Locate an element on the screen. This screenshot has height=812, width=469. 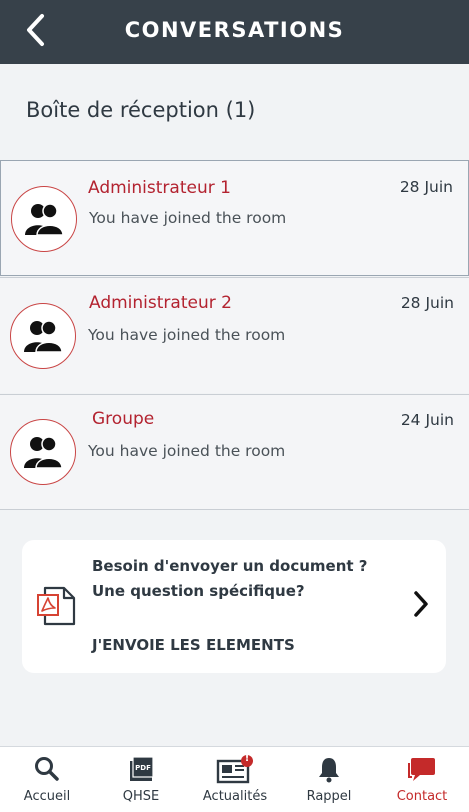
newspaper-icon: ! is located at coordinates (235, 771).